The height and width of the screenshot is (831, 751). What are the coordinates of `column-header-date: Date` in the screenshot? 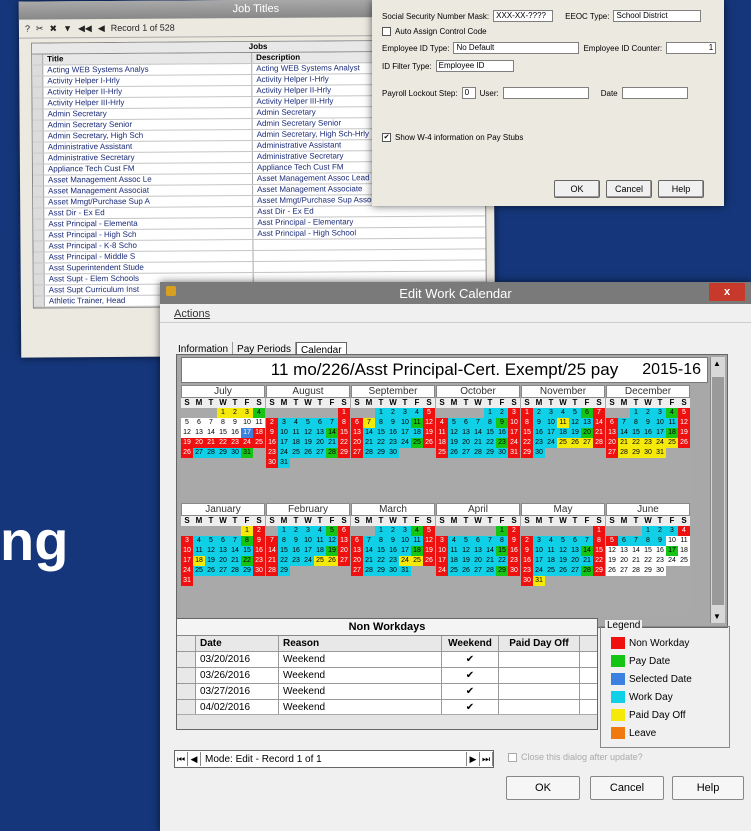 It's located at (237, 643).